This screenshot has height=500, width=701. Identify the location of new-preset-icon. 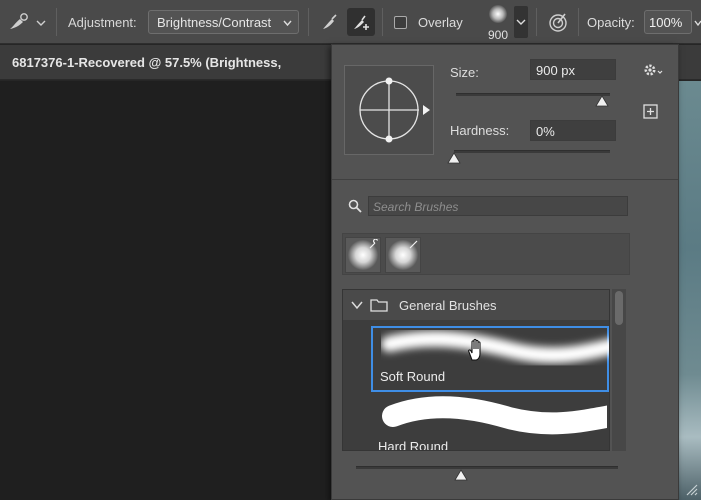
(651, 112).